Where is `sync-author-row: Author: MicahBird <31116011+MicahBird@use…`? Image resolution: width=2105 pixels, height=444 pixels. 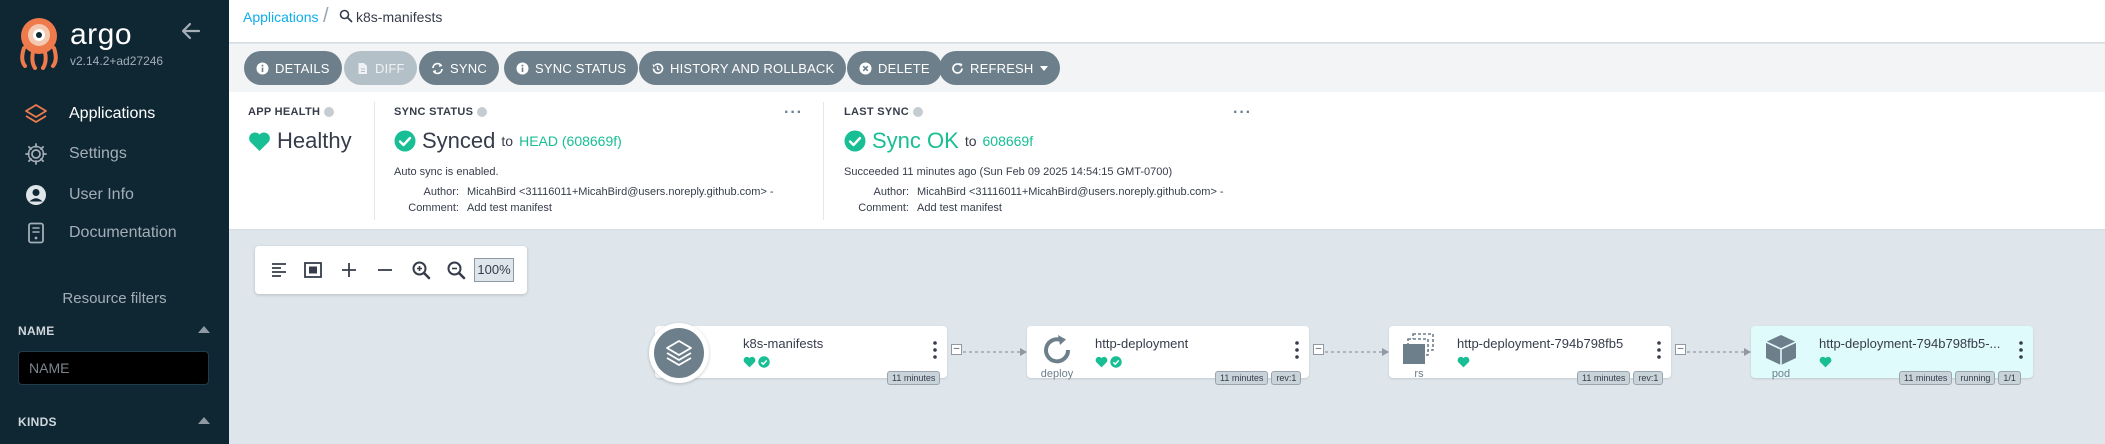 sync-author-row: Author: MicahBird <31116011+MicahBird@use… is located at coordinates (584, 192).